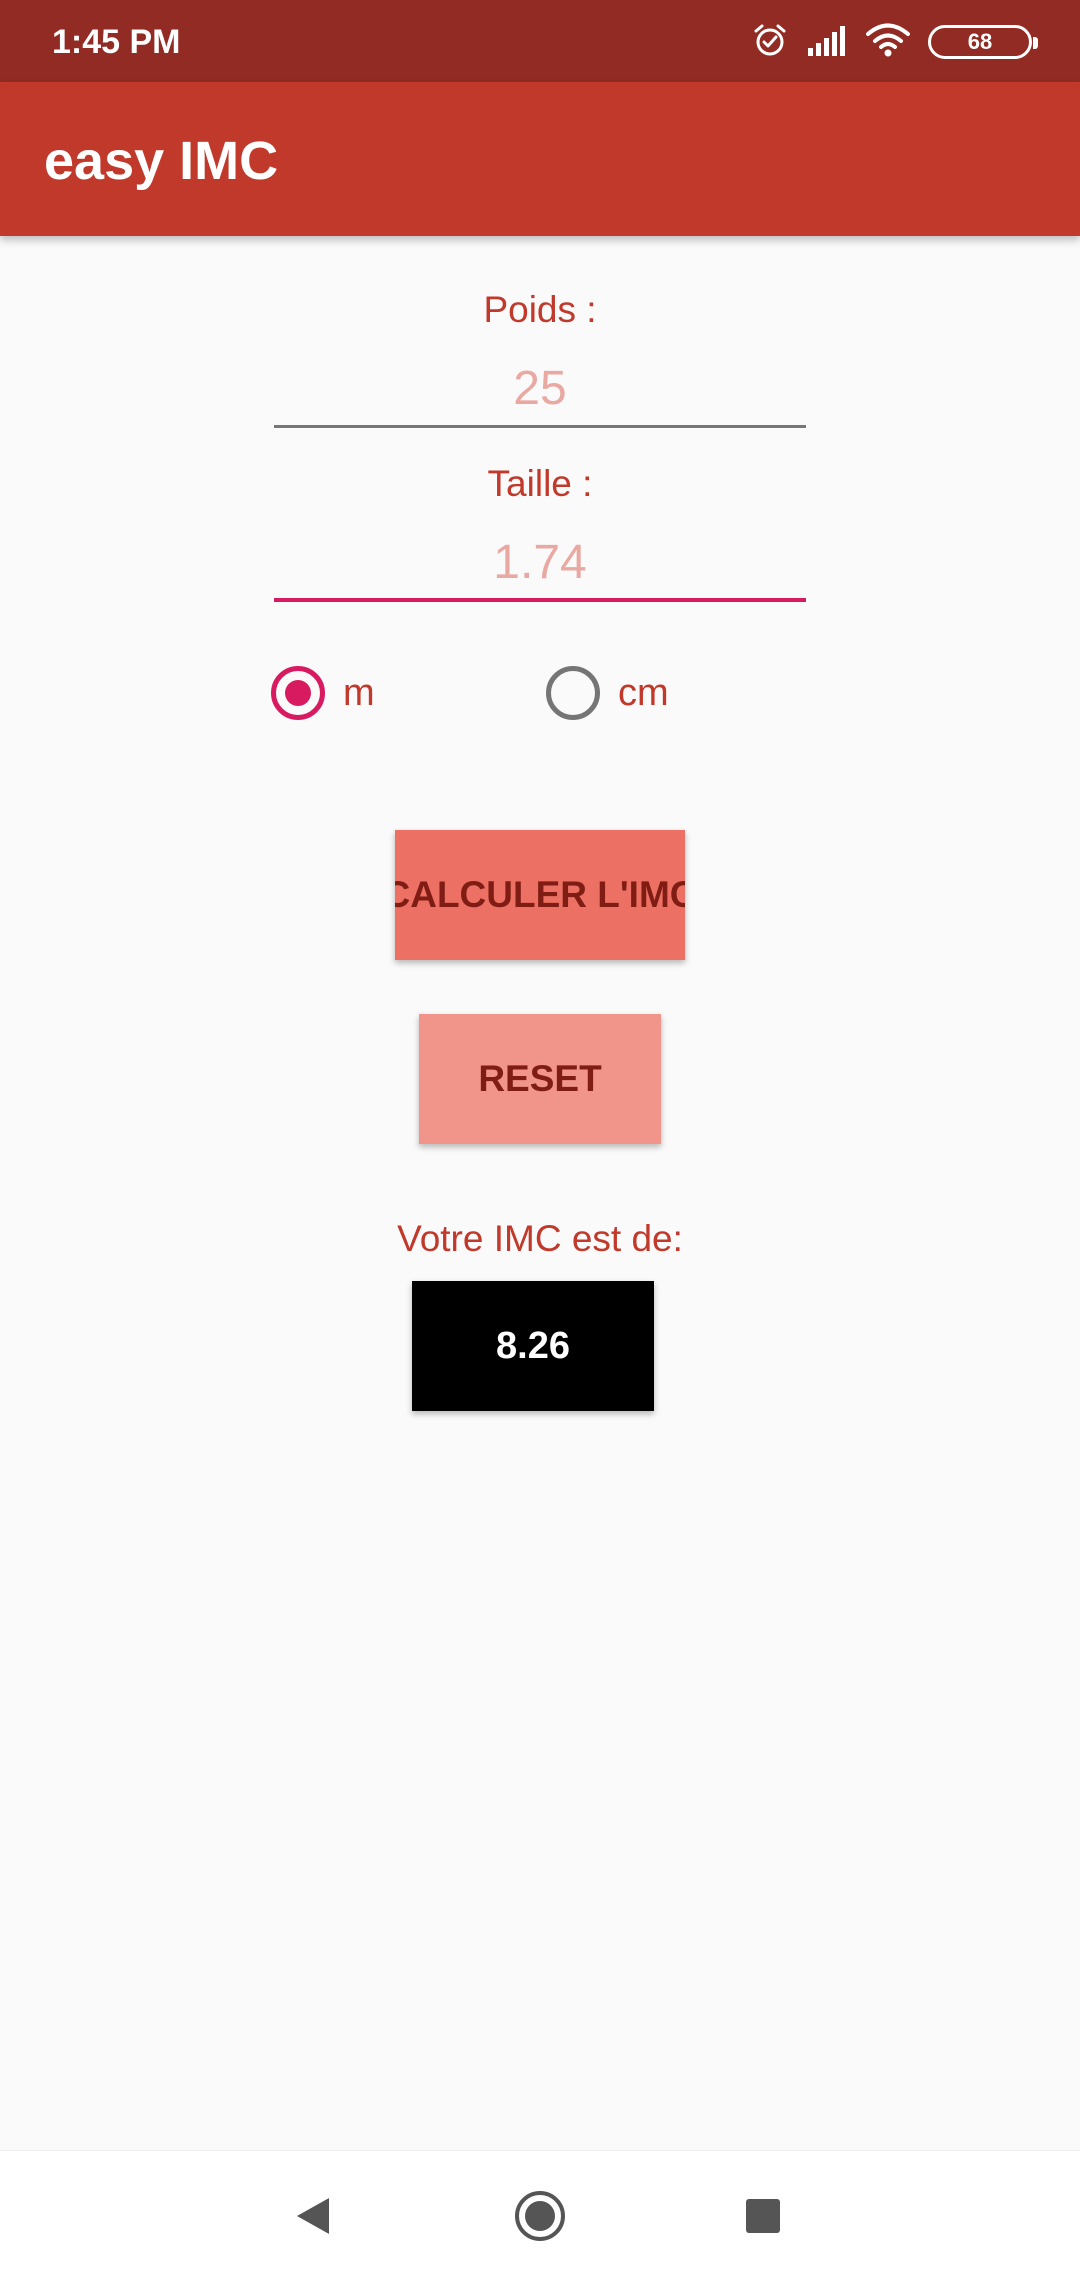  Describe the element at coordinates (540, 1238) in the screenshot. I see `result-label: Votre IMC est de:` at that location.